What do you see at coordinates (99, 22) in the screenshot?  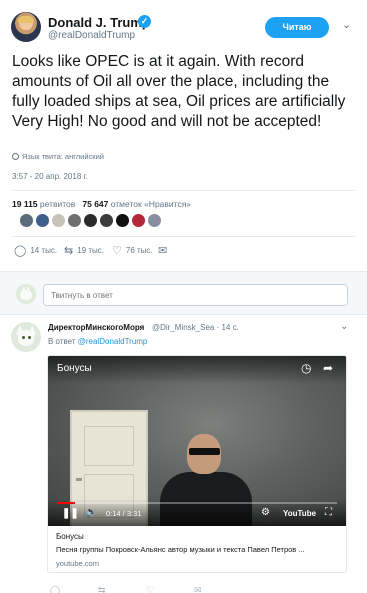 I see `author-name: Donald J. Trump` at bounding box center [99, 22].